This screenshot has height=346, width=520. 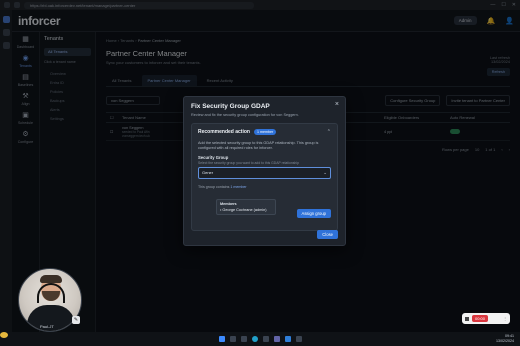 What do you see at coordinates (246, 207) in the screenshot?
I see `group-members-dropdown: Members • George Cochrane (admin)` at bounding box center [246, 207].